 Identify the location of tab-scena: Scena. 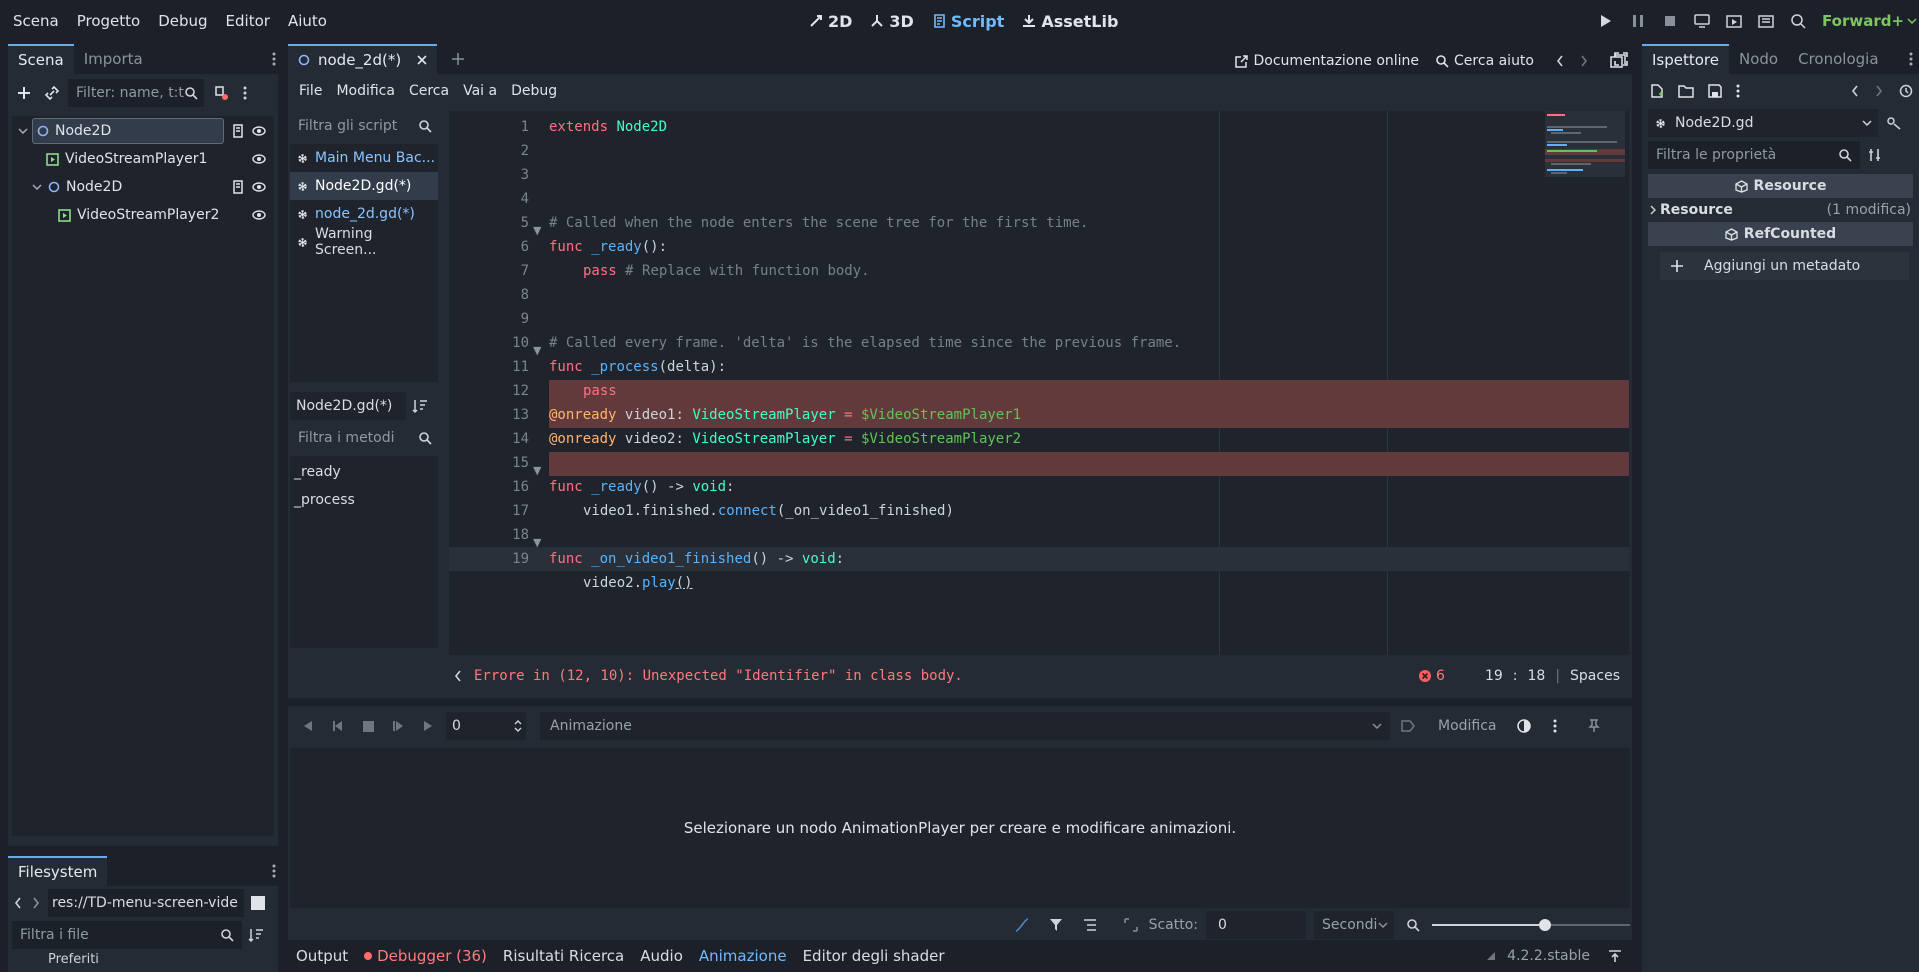
(41, 59).